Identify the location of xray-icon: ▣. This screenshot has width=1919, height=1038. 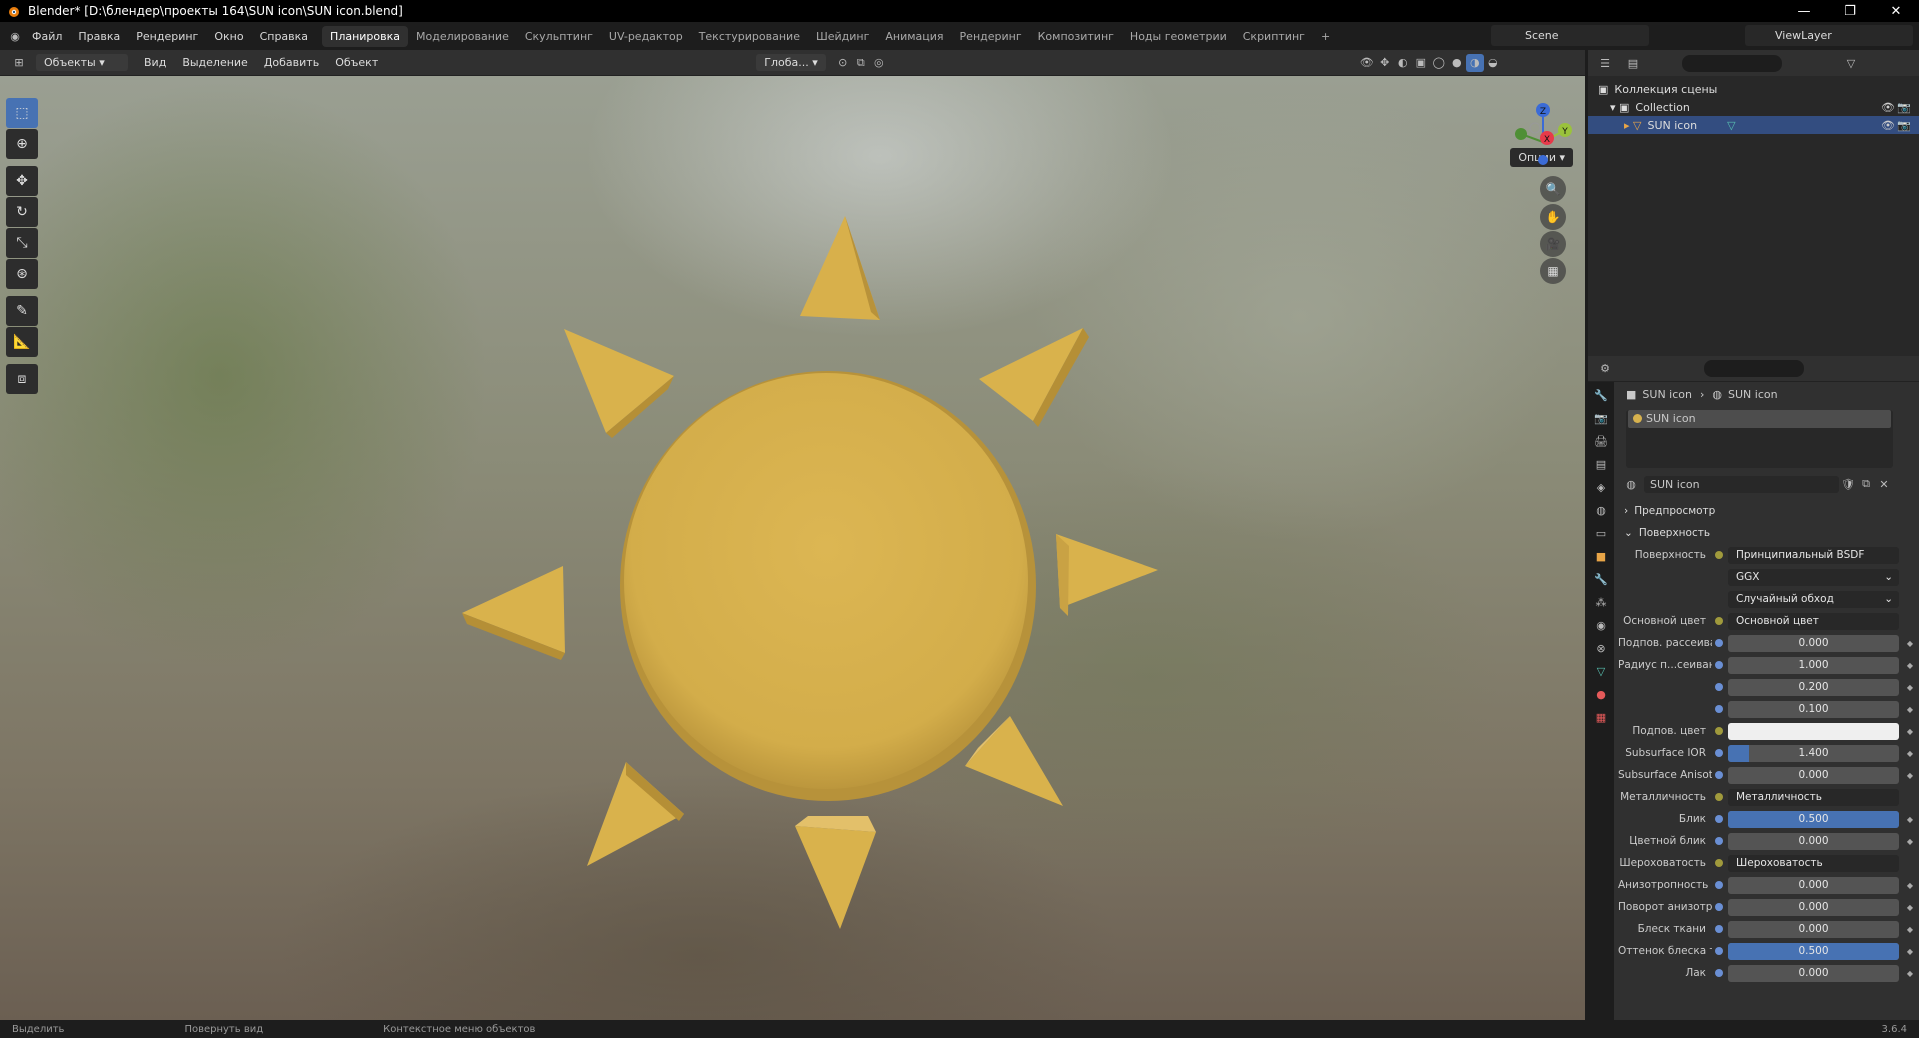
(1421, 63).